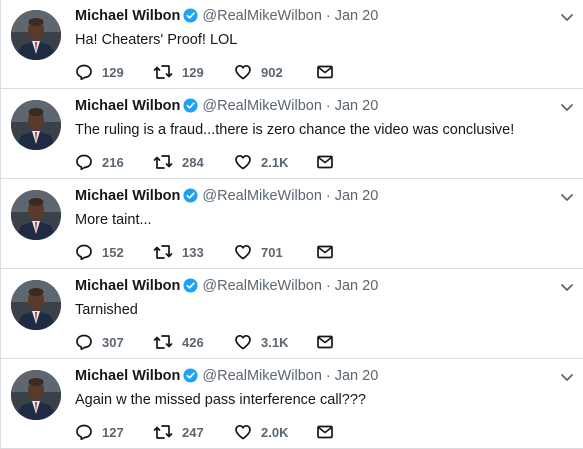 The image size is (583, 449). What do you see at coordinates (99, 72) in the screenshot?
I see `reply-button: 129` at bounding box center [99, 72].